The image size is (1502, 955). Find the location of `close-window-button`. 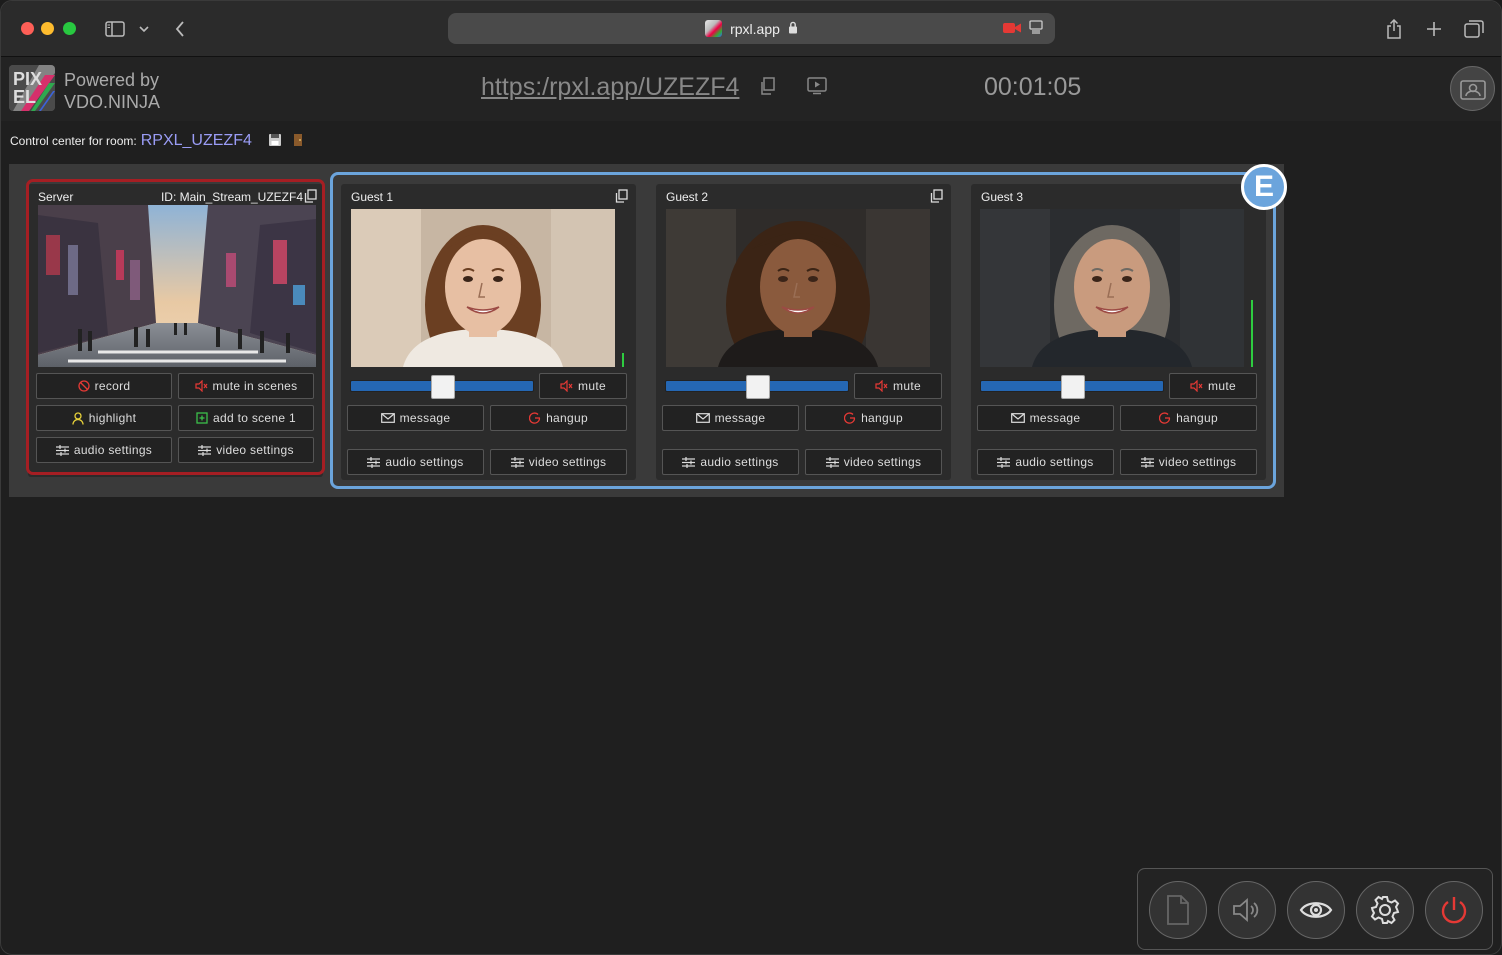

close-window-button is located at coordinates (27, 28).